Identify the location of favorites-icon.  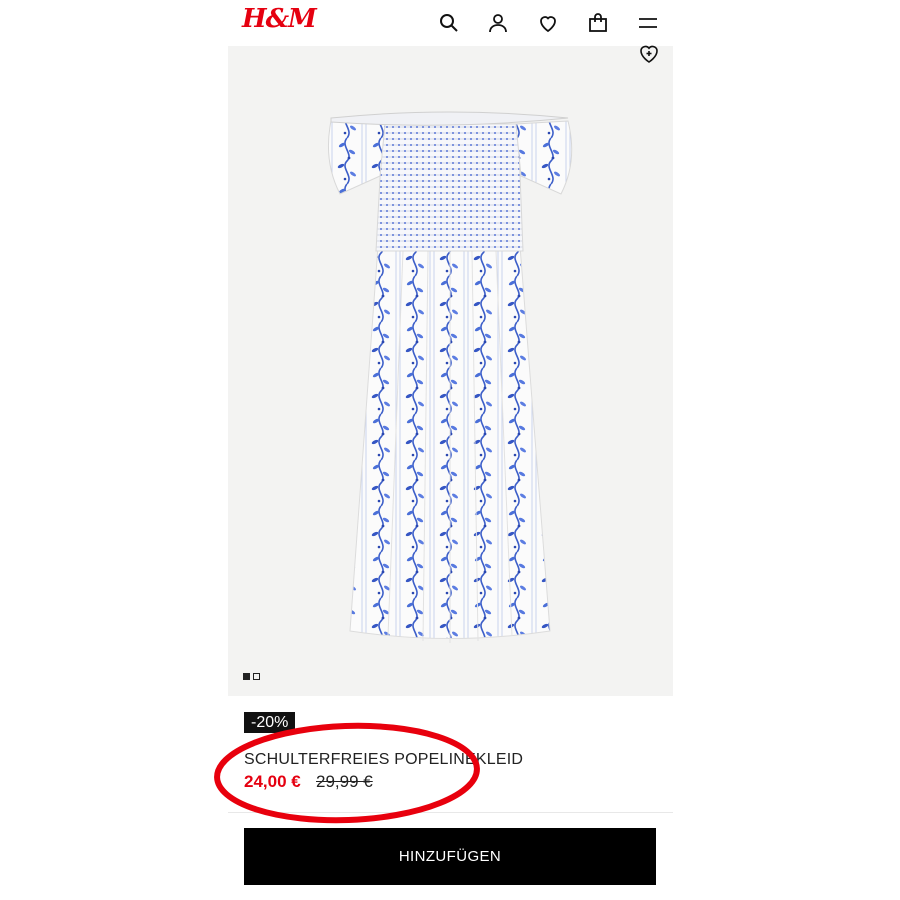
(548, 23).